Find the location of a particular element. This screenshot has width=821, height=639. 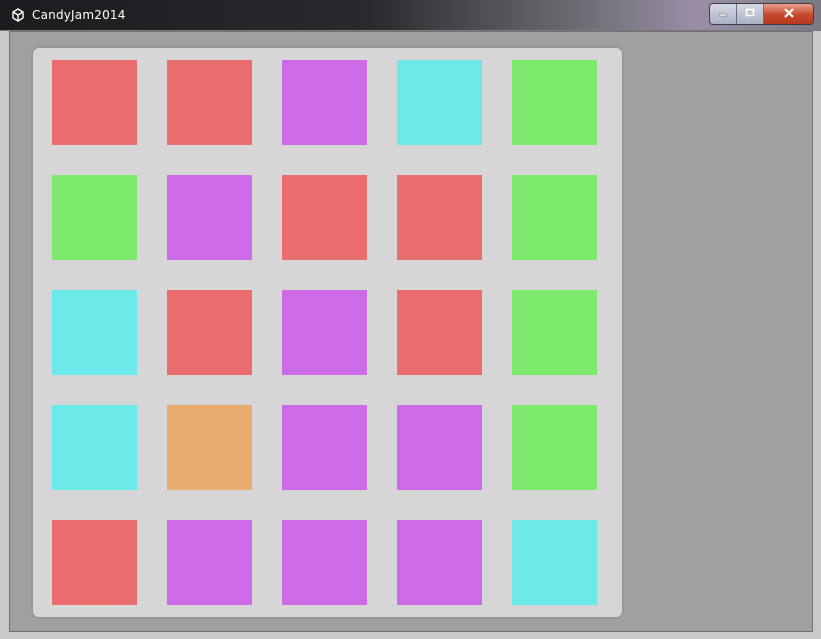

minimize-button is located at coordinates (723, 14).